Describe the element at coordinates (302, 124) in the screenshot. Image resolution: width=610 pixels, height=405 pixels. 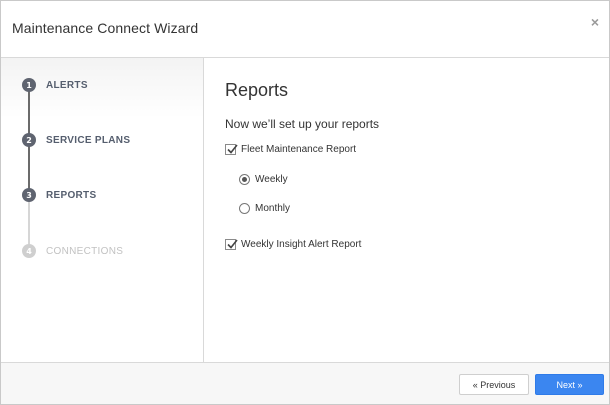
I see `page-subtitle: Now we’ll set up your reports` at that location.